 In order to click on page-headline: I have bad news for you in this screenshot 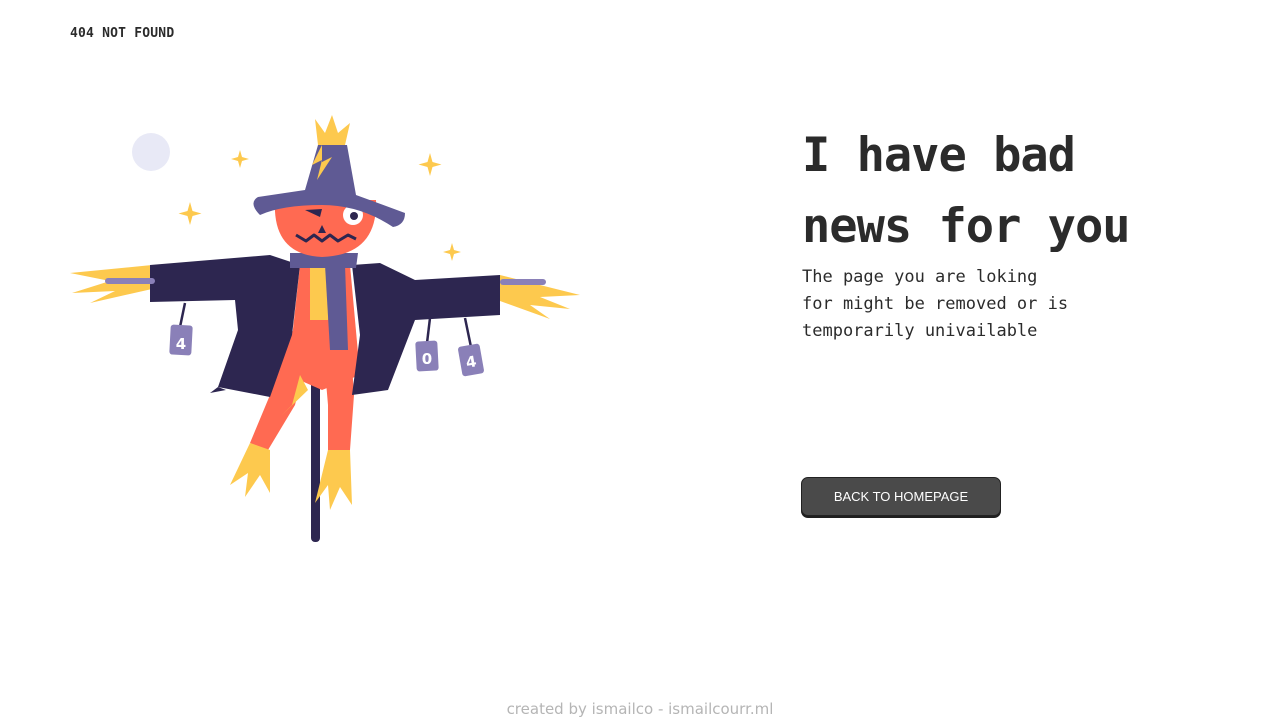, I will do `click(966, 191)`.